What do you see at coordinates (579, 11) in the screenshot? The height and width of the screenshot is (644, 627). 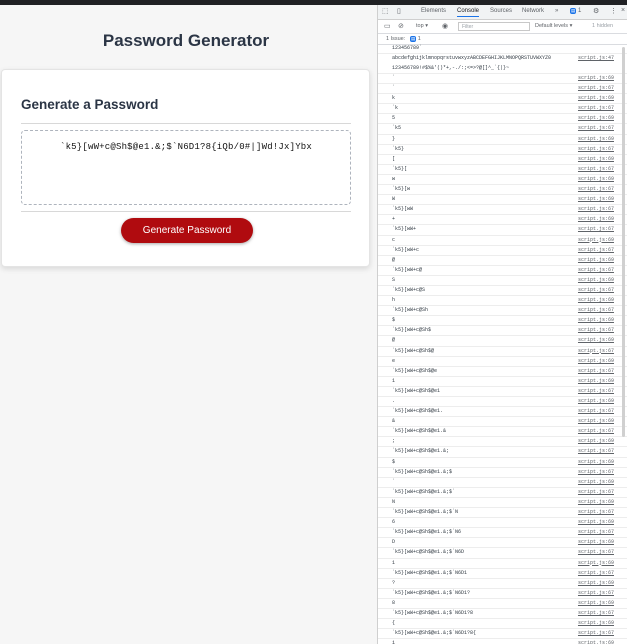 I see `messages-count: 1` at bounding box center [579, 11].